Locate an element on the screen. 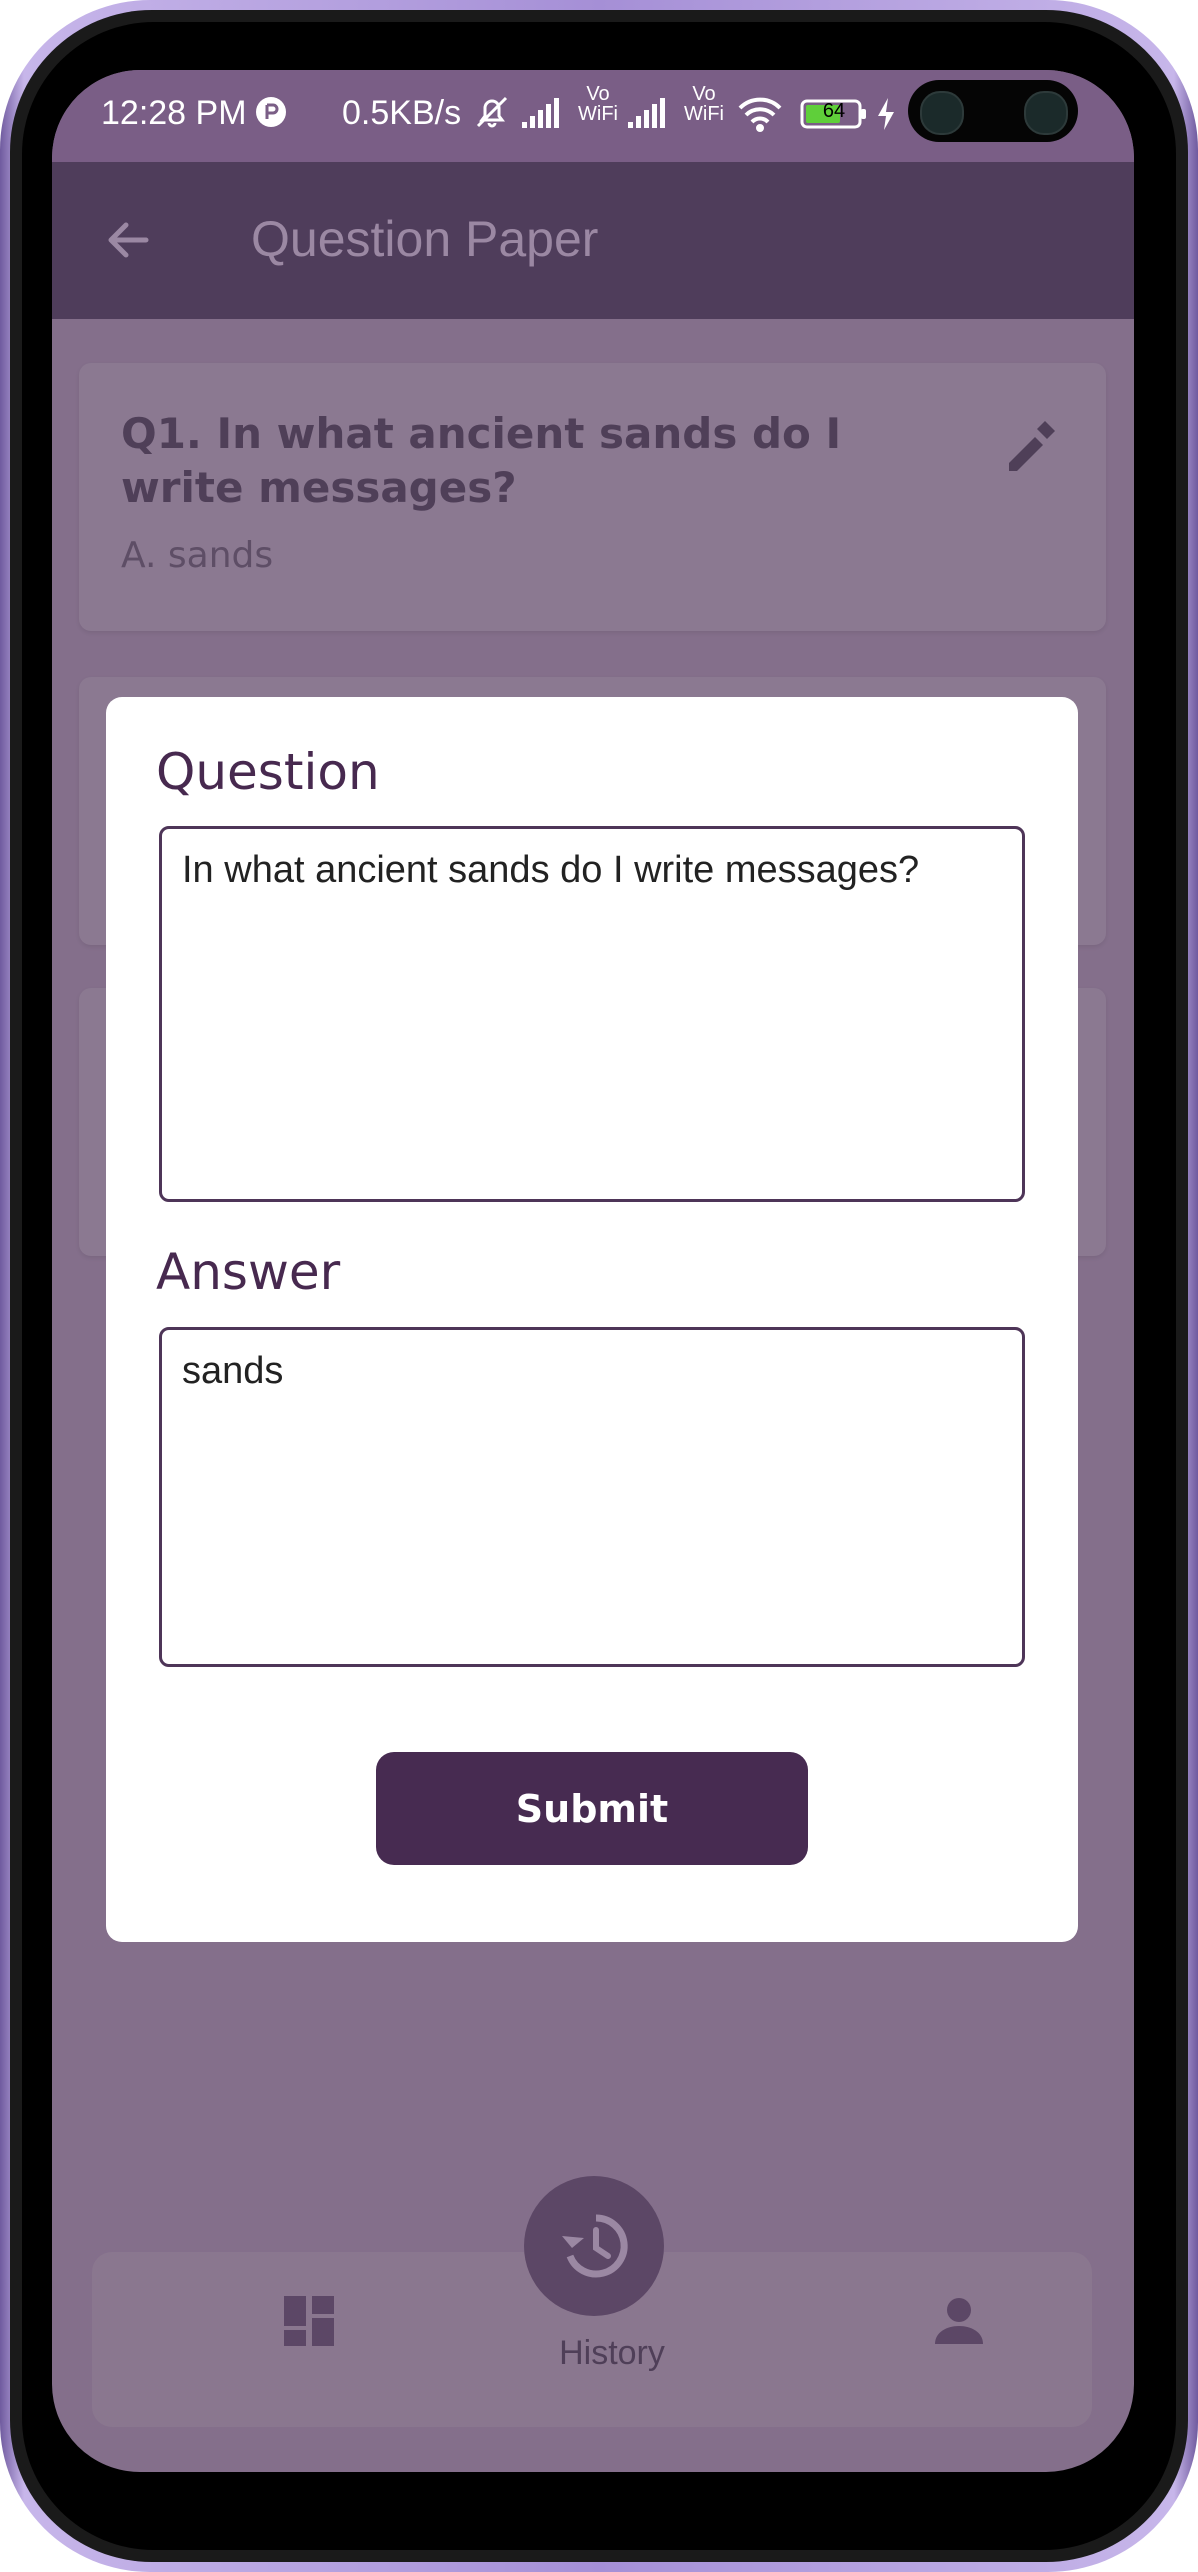 The width and height of the screenshot is (1198, 2572). volte-icon-2: Vo WiFi is located at coordinates (704, 104).